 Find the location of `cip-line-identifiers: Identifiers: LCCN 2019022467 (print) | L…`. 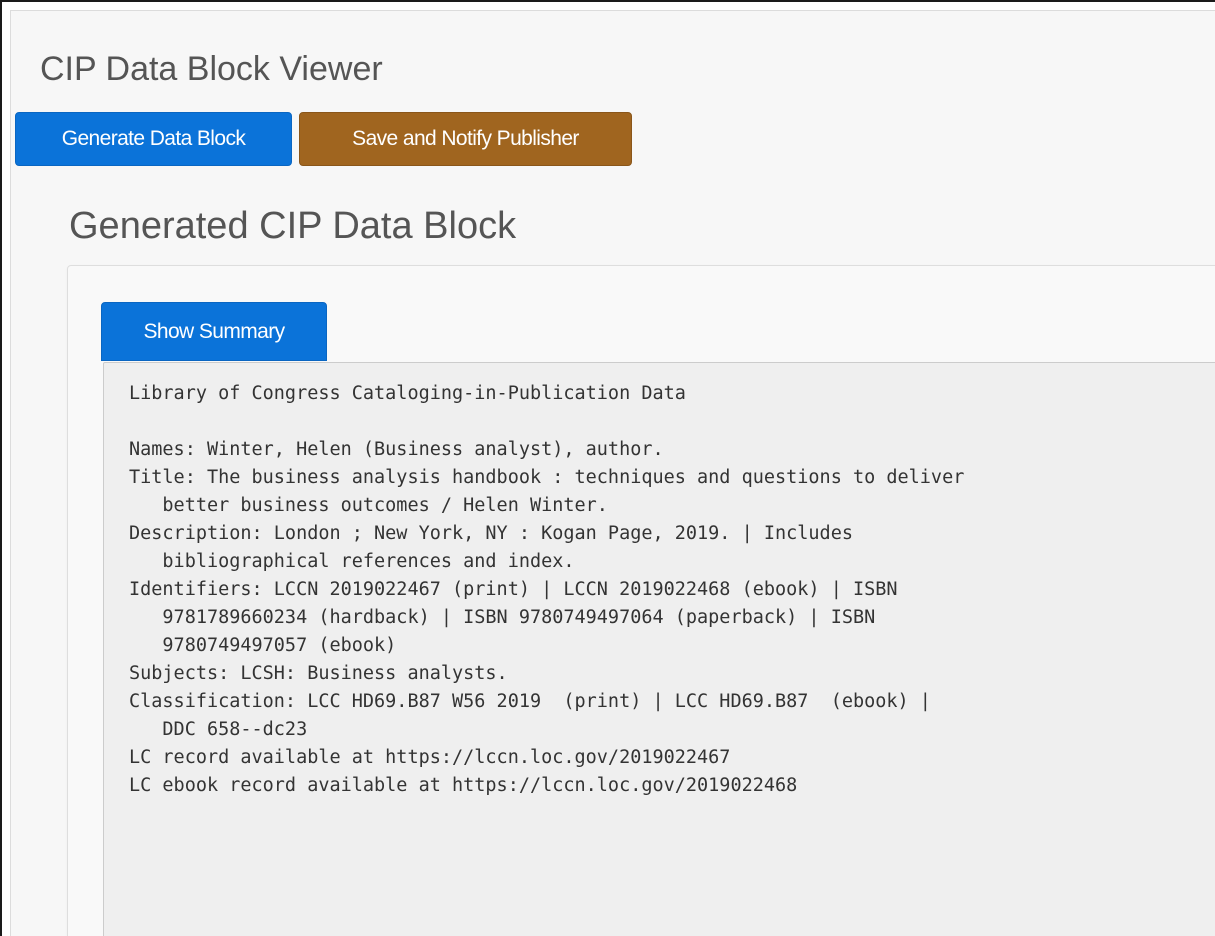

cip-line-identifiers: Identifiers: LCCN 2019022467 (print) | L… is located at coordinates (513, 589).